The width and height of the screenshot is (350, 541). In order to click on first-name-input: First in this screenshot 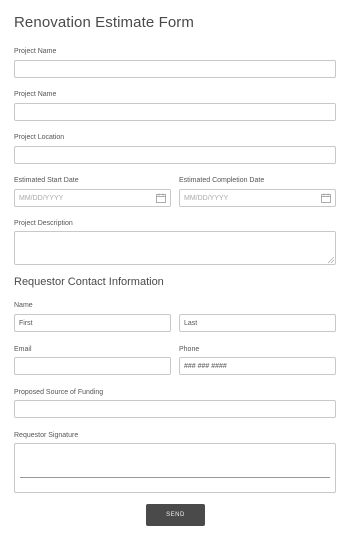, I will do `click(92, 323)`.